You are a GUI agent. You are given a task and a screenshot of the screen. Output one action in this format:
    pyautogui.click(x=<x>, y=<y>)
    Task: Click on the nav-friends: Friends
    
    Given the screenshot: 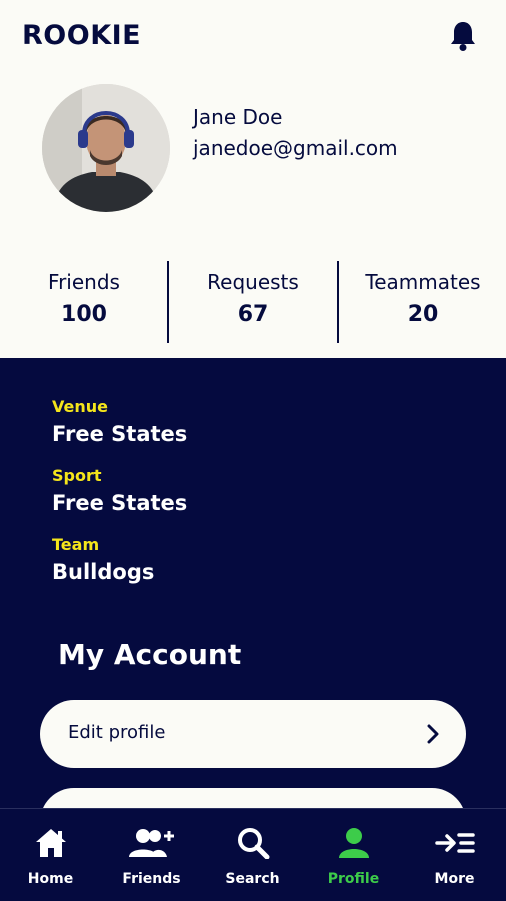 What is the action you would take?
    pyautogui.click(x=151, y=855)
    